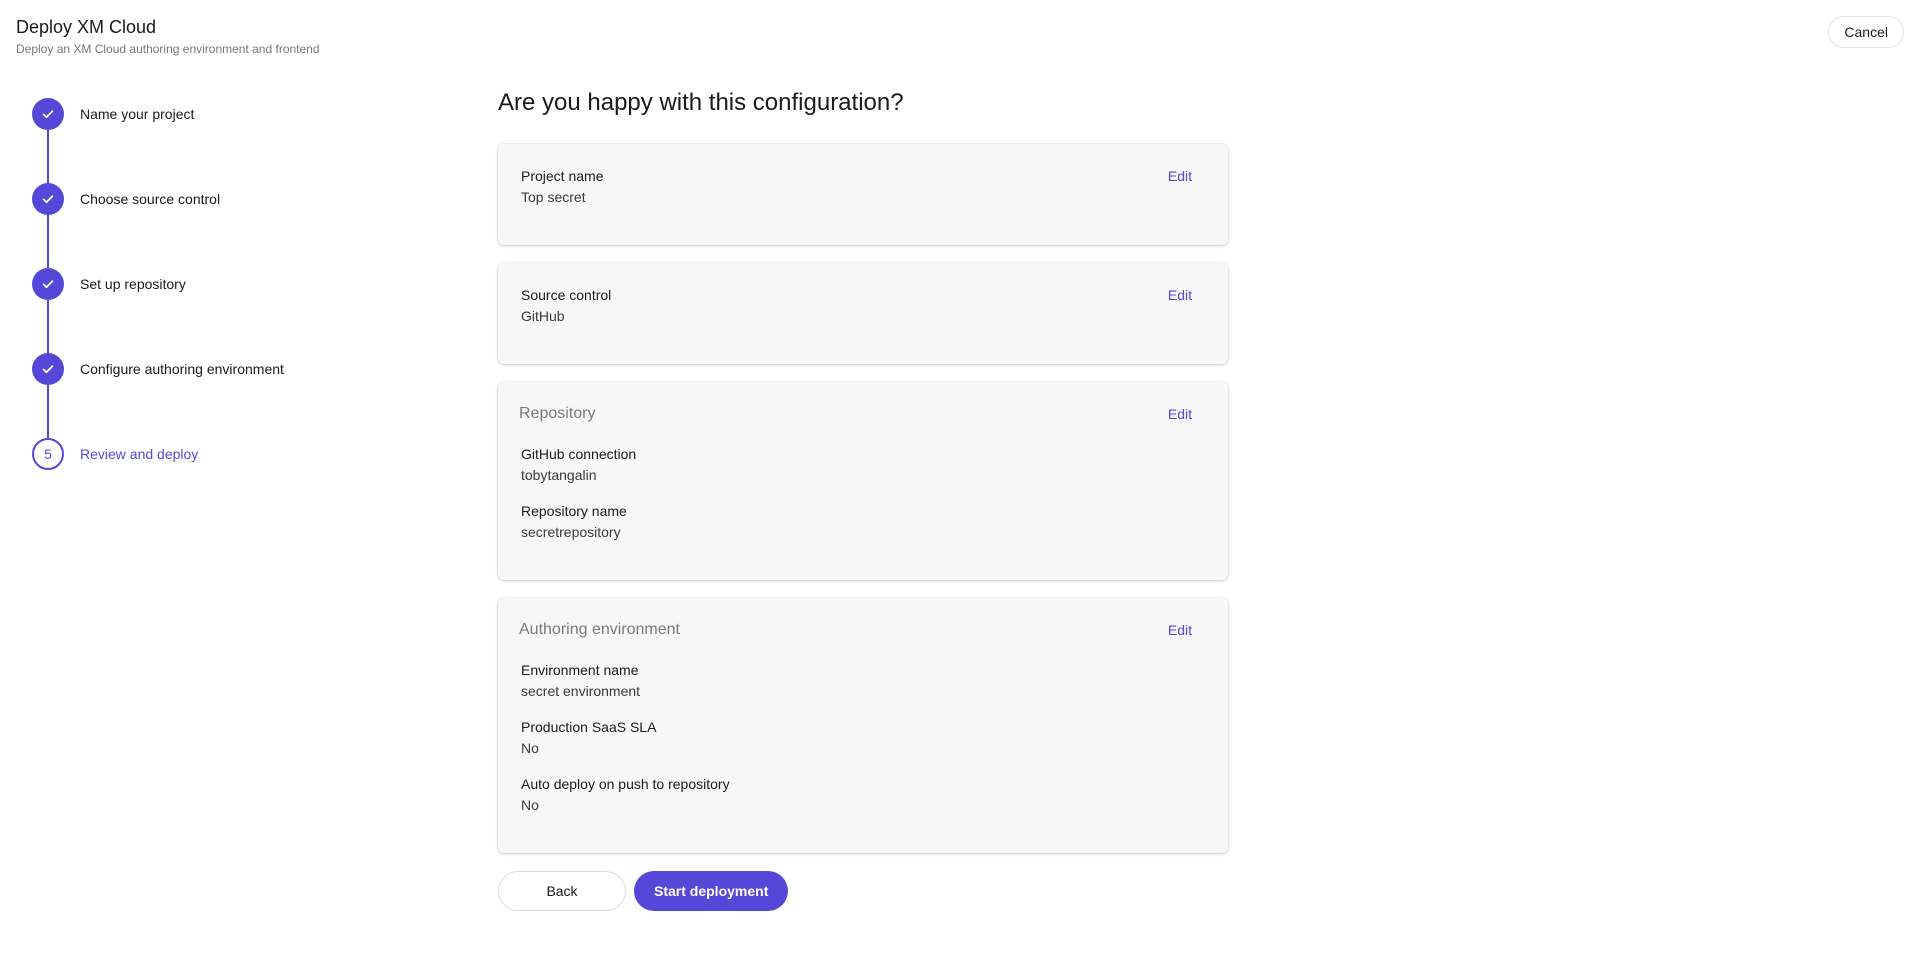 This screenshot has width=1920, height=953. Describe the element at coordinates (1180, 176) in the screenshot. I see `edit-project-button: Edit` at that location.